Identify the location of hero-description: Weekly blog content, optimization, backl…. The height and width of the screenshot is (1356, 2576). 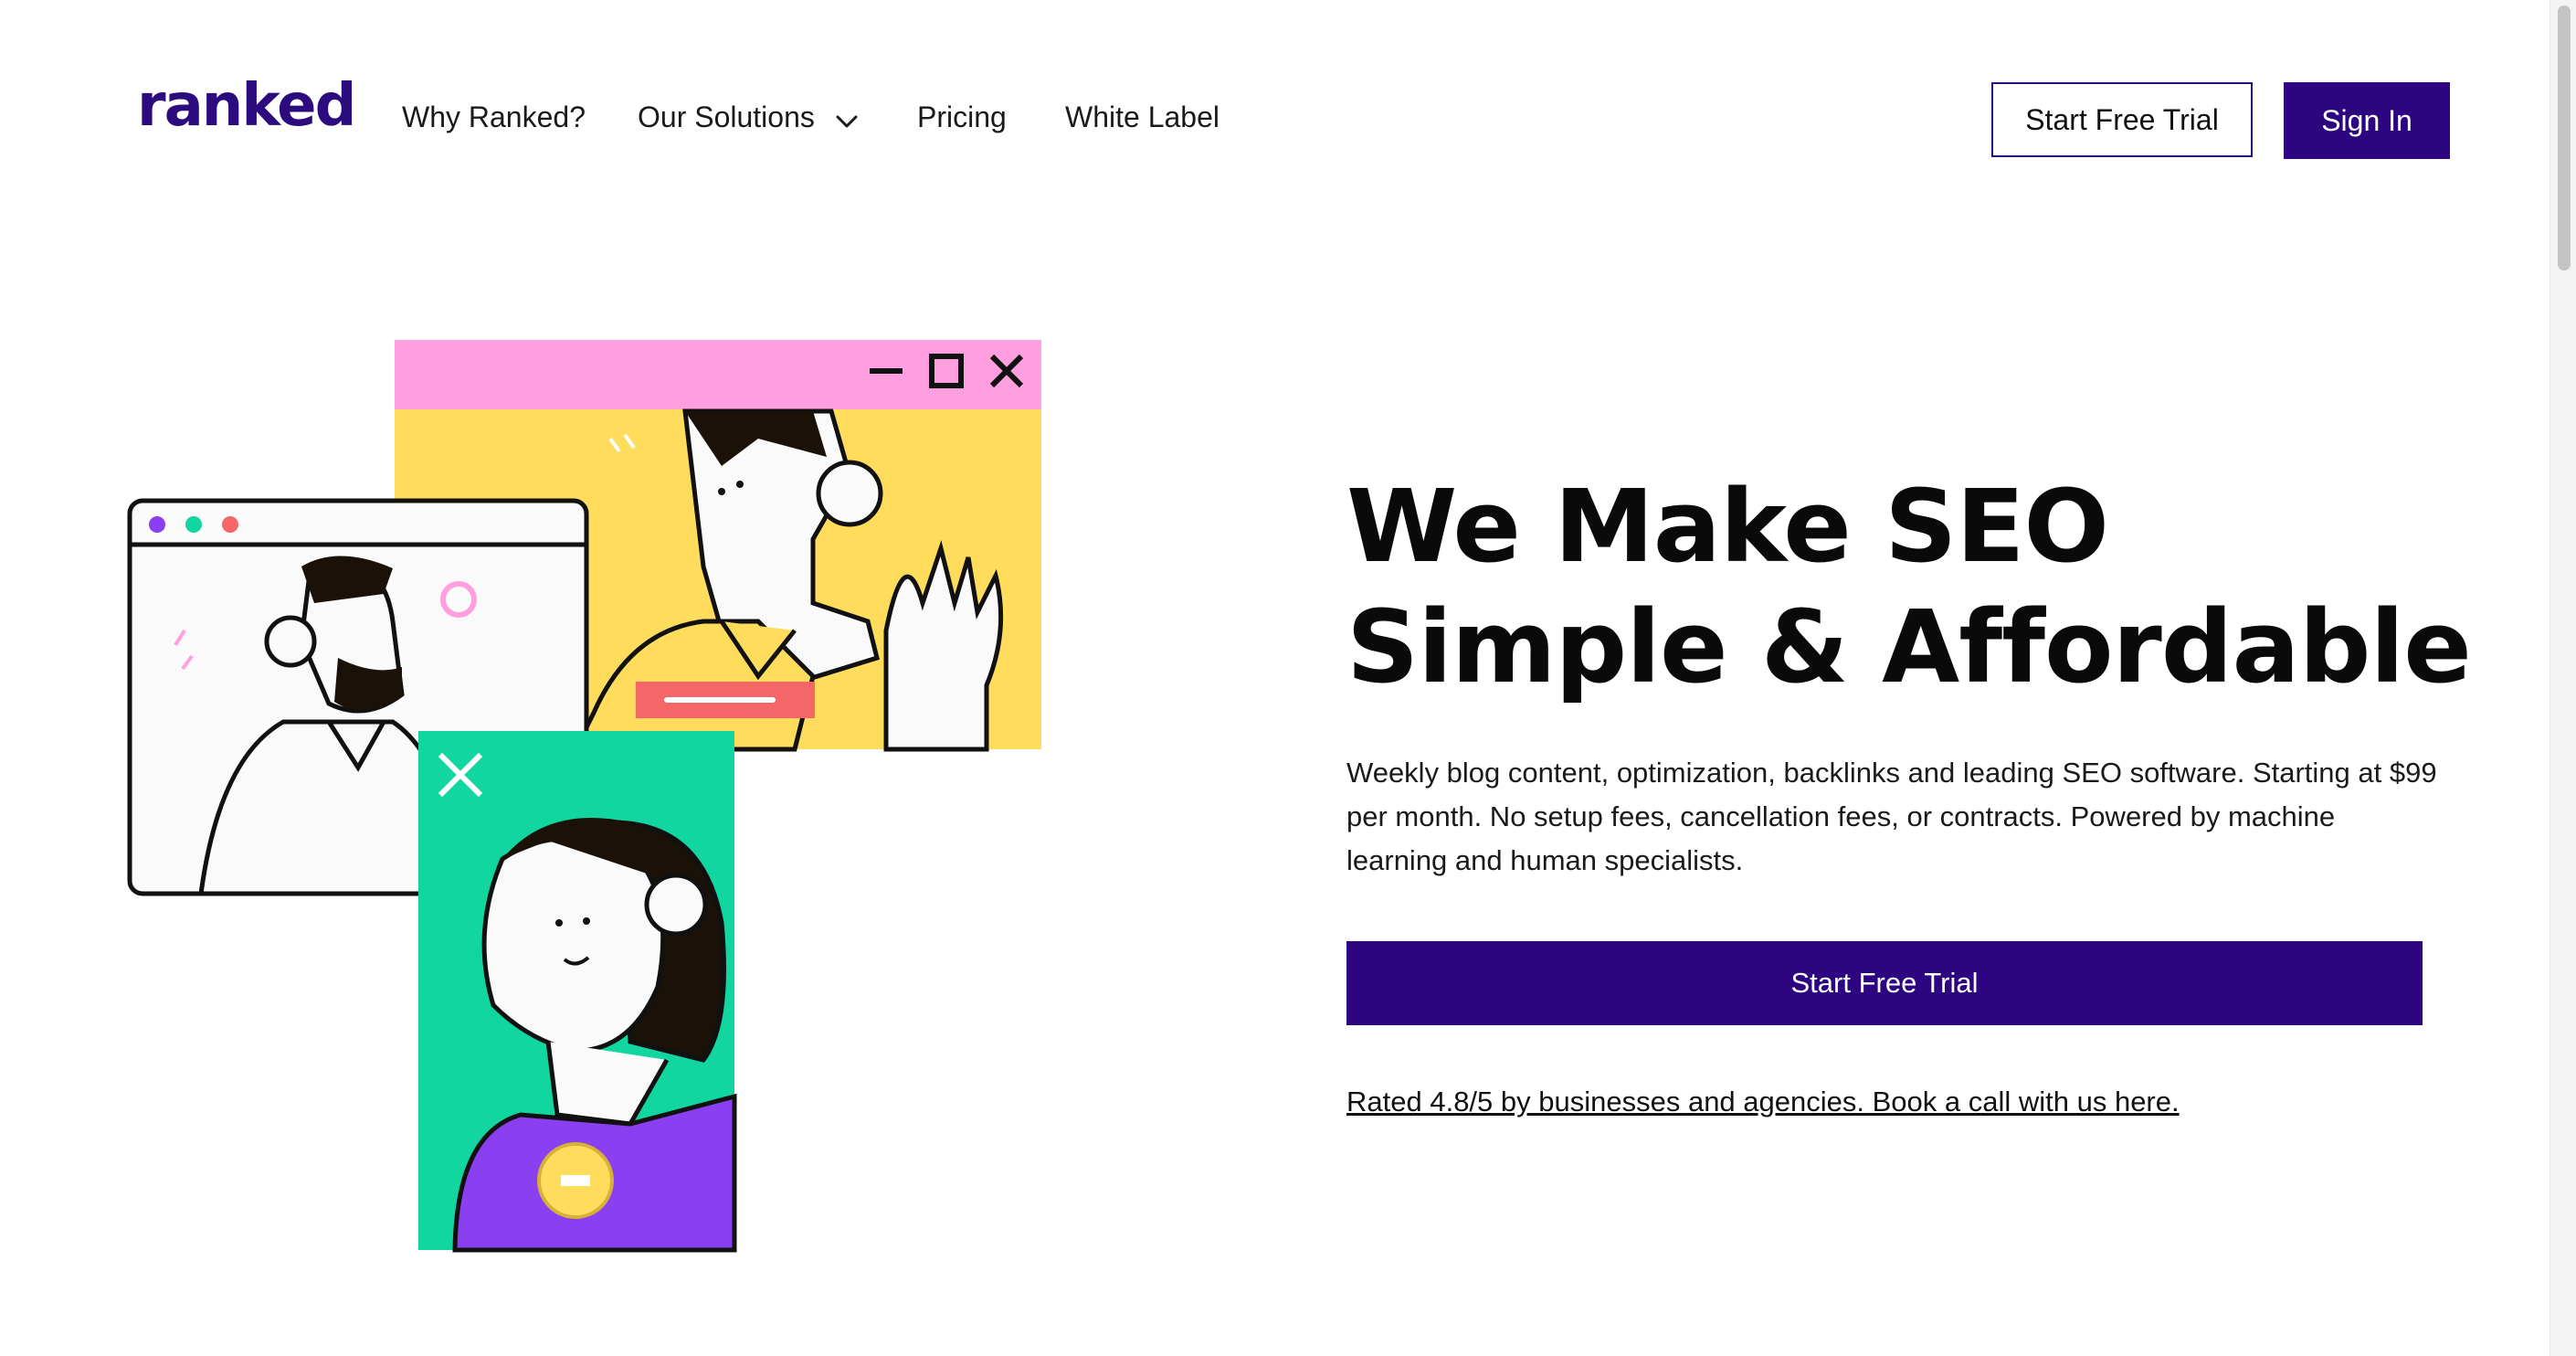
(1891, 817).